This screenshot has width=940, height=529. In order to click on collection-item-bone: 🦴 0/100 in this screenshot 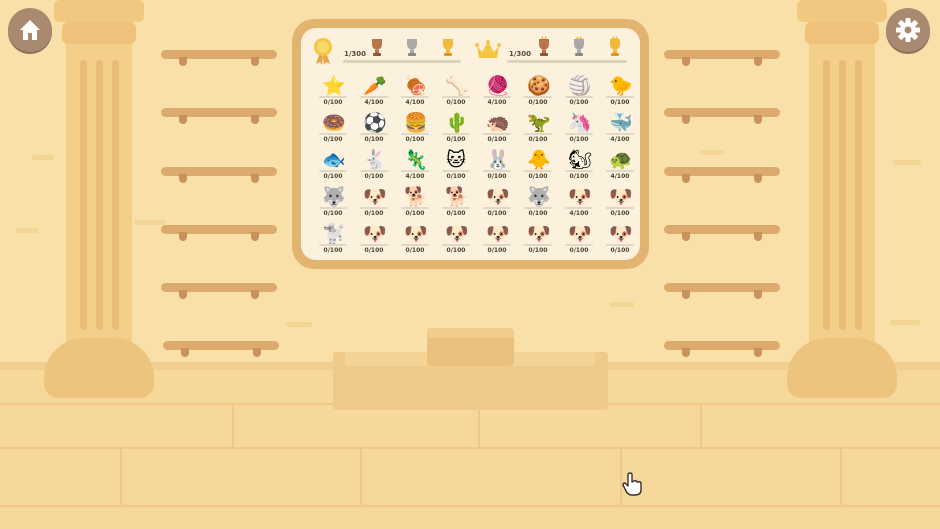, I will do `click(456, 89)`.